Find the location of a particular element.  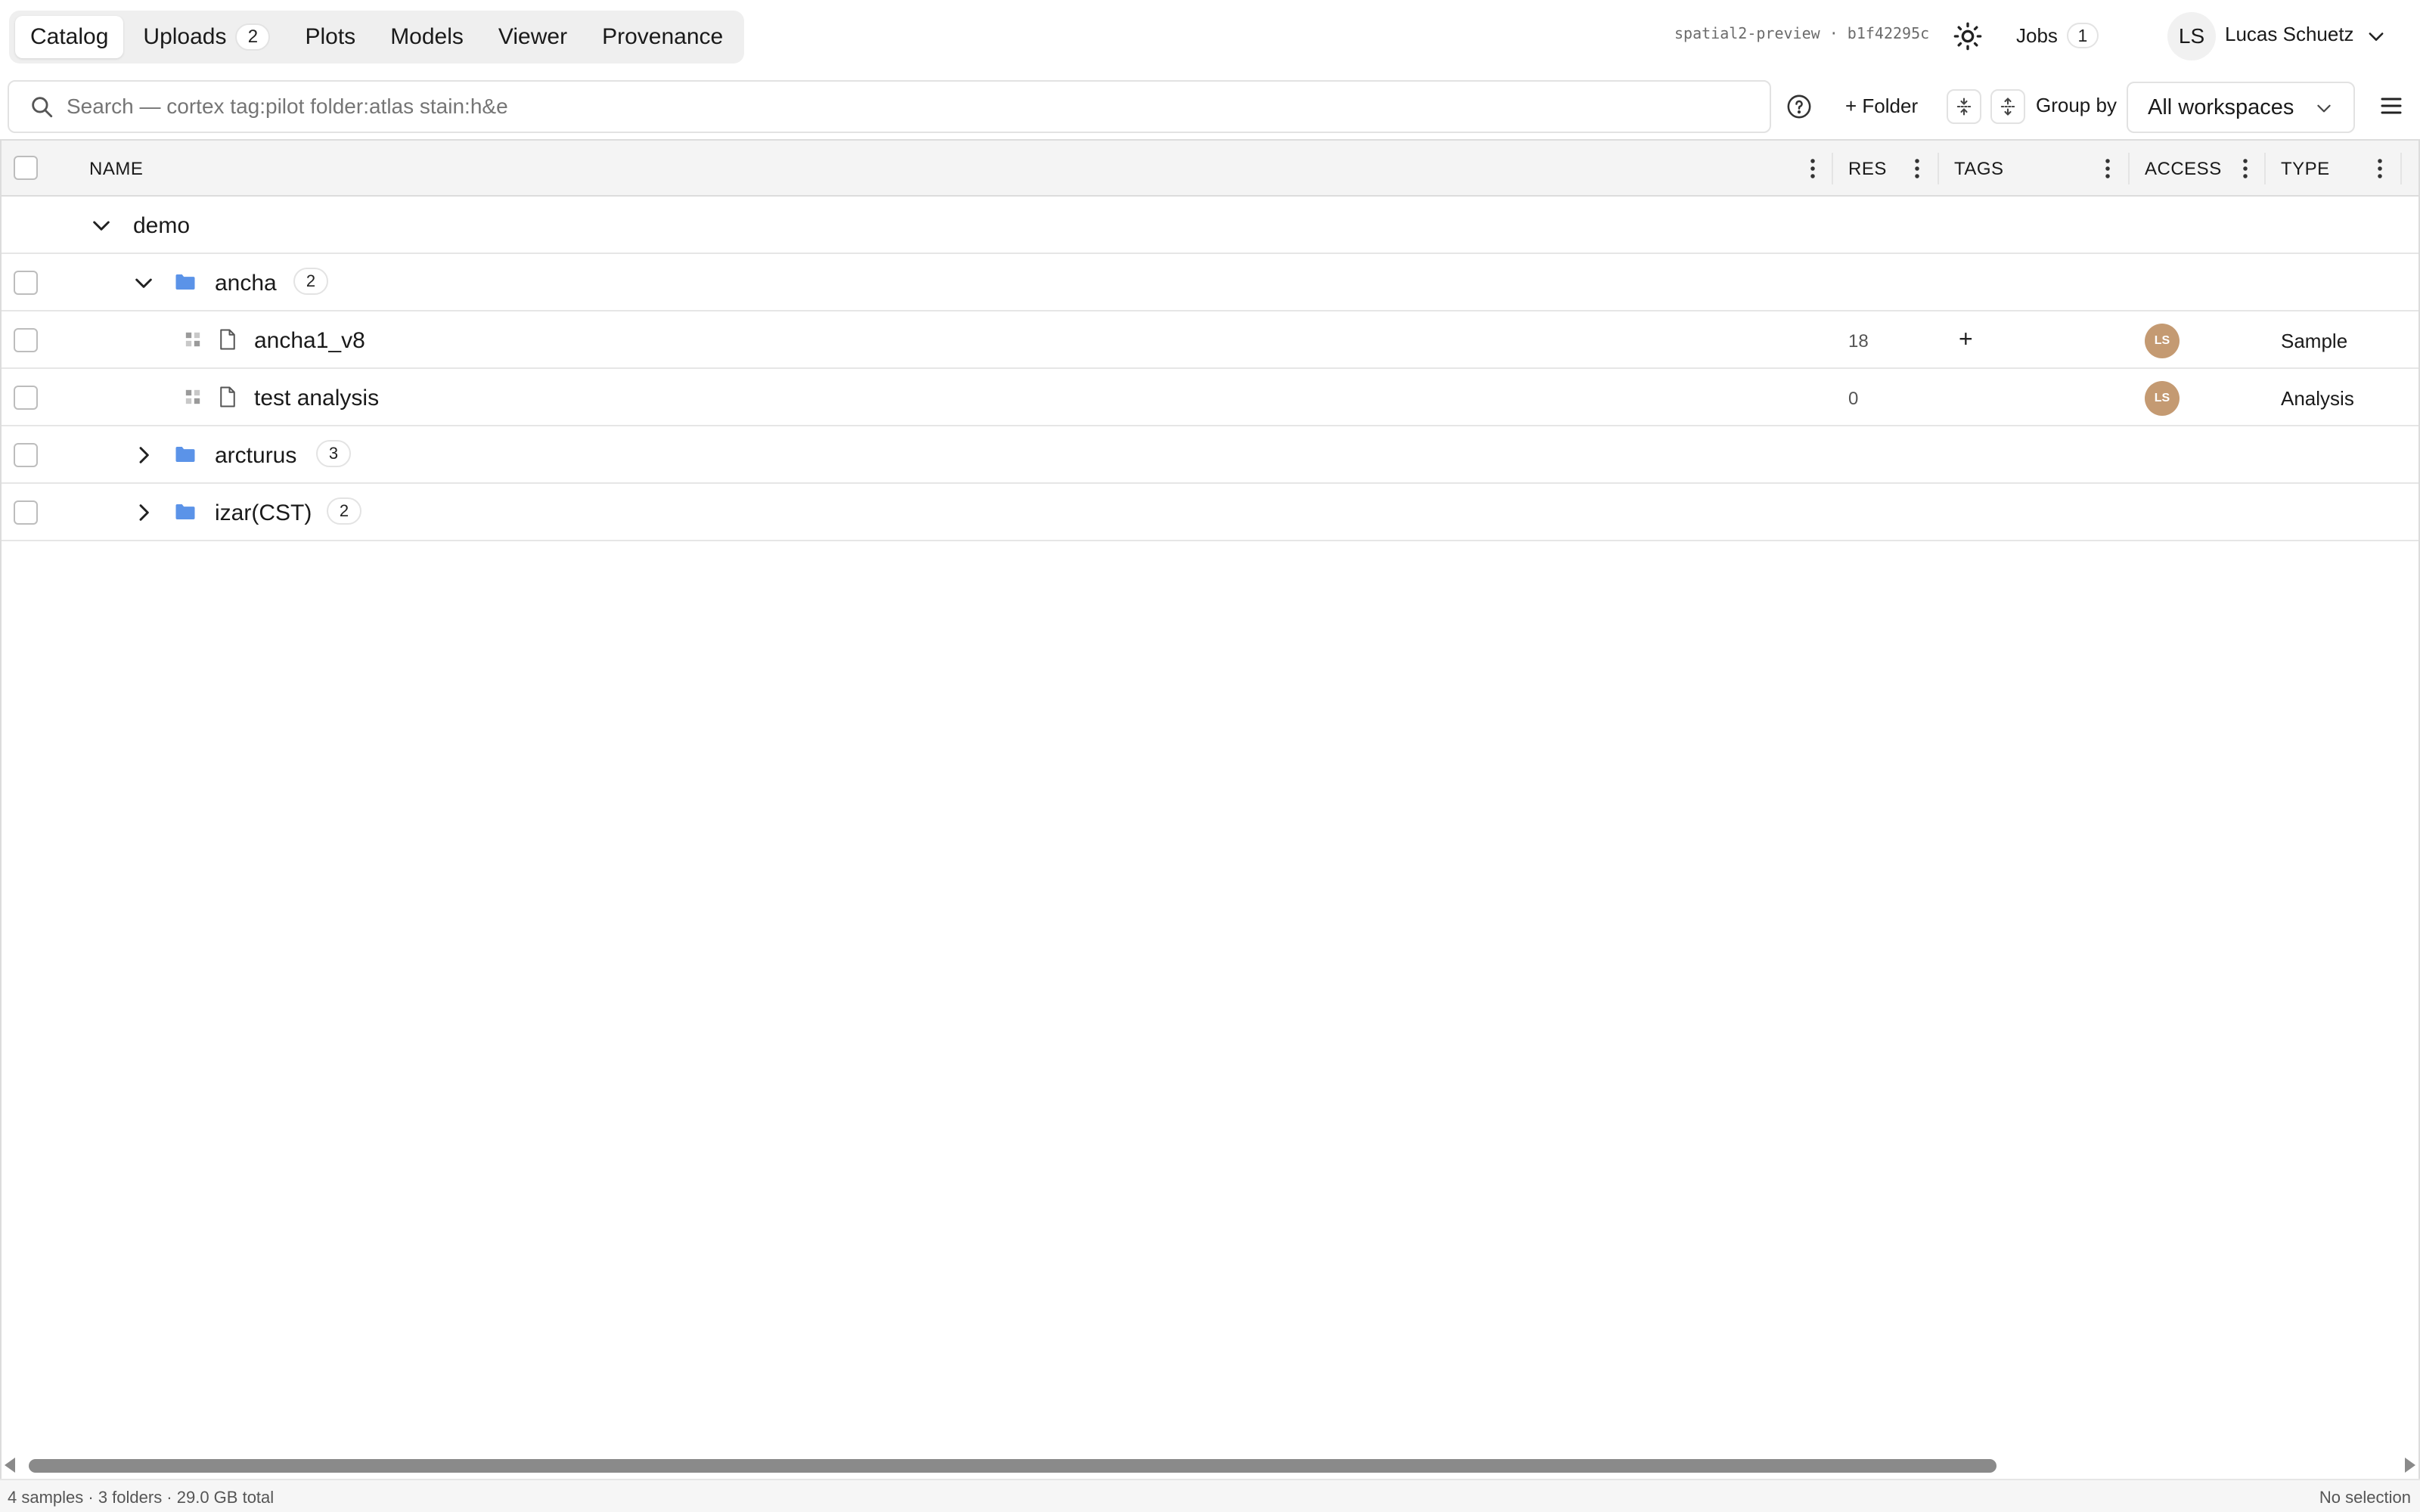

collapse-all-button is located at coordinates (2007, 106).